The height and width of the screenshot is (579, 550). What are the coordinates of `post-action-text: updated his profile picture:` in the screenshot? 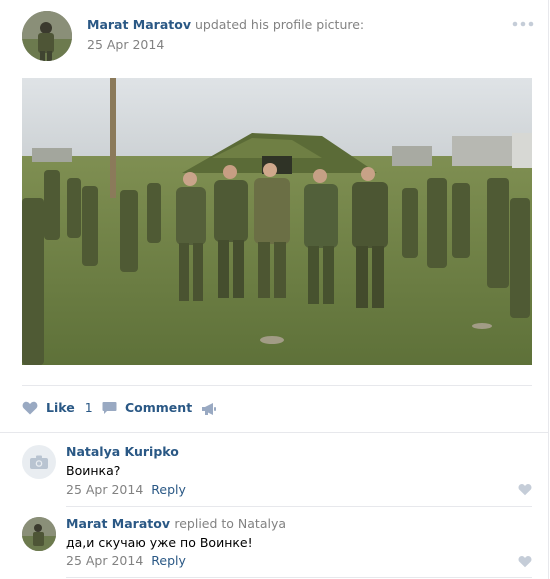 It's located at (279, 24).